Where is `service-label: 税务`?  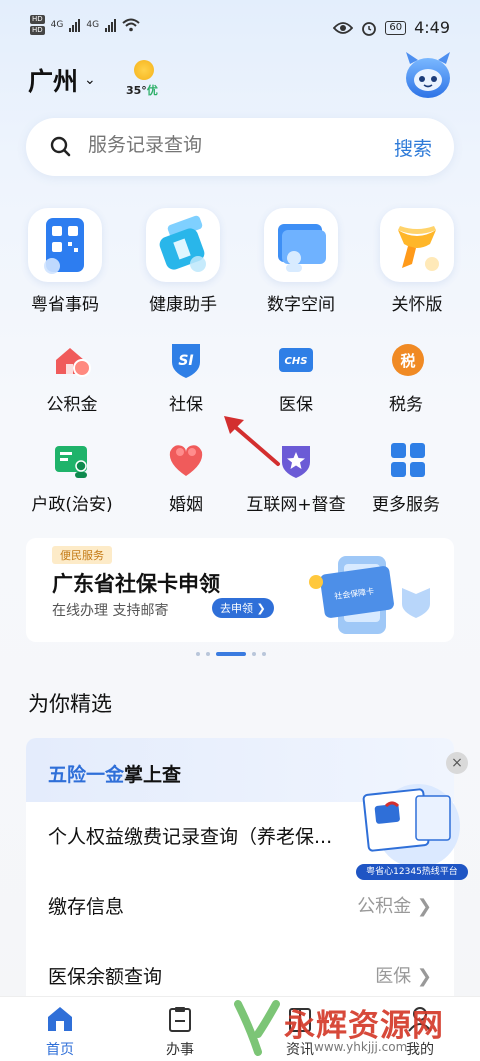 service-label: 税务 is located at coordinates (406, 405).